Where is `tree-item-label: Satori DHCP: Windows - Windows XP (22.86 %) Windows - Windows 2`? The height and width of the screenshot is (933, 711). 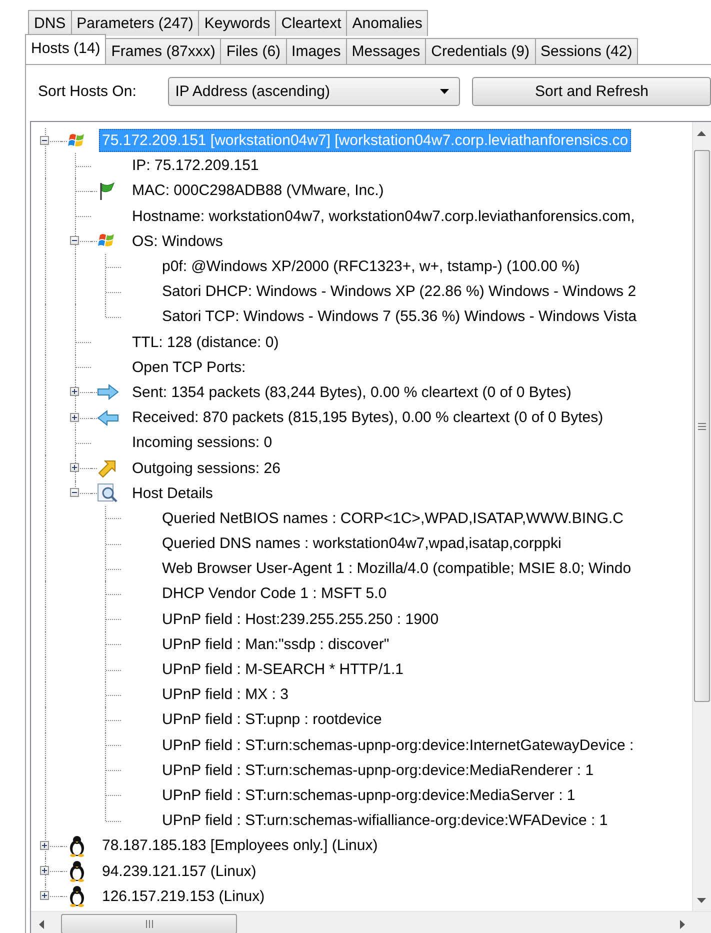
tree-item-label: Satori DHCP: Windows - Windows XP (22.86 %) Windows - Windows 2 is located at coordinates (399, 292).